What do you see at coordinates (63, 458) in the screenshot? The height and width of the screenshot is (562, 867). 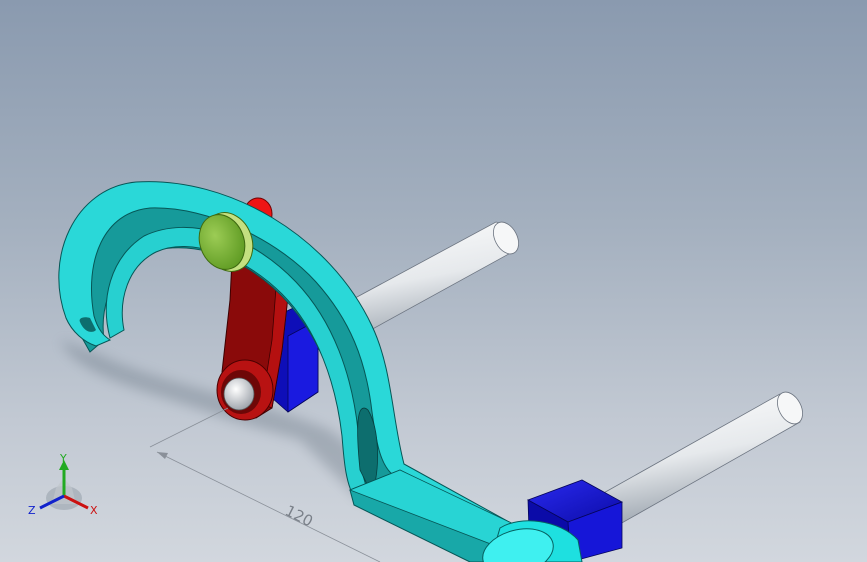 I see `y-axis-label: Y` at bounding box center [63, 458].